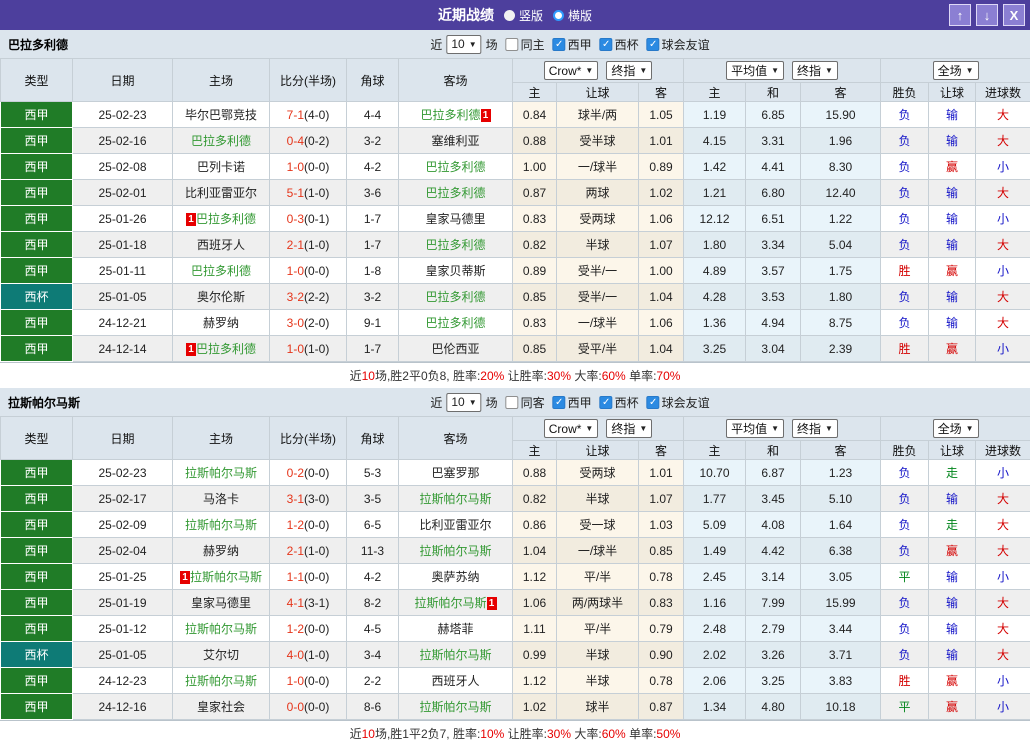  I want to click on home-team-link: 马洛卡, so click(221, 499).